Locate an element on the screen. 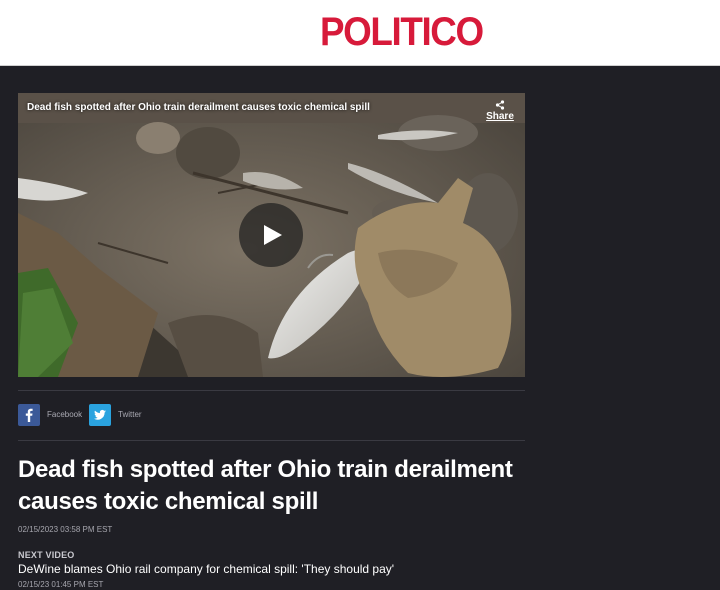 This screenshot has width=720, height=590. play-button is located at coordinates (271, 235).